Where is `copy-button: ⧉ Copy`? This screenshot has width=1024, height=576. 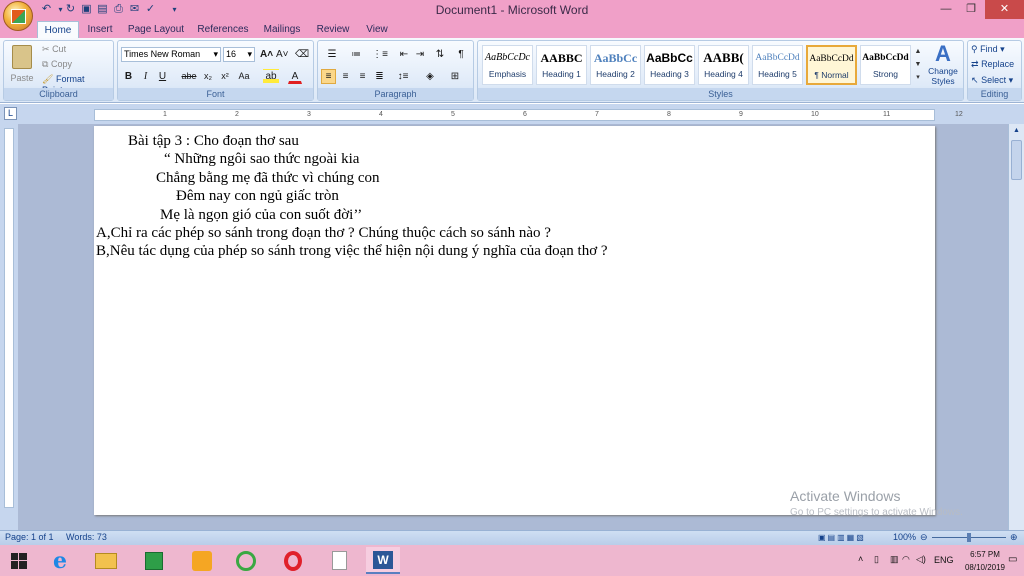 copy-button: ⧉ Copy is located at coordinates (57, 64).